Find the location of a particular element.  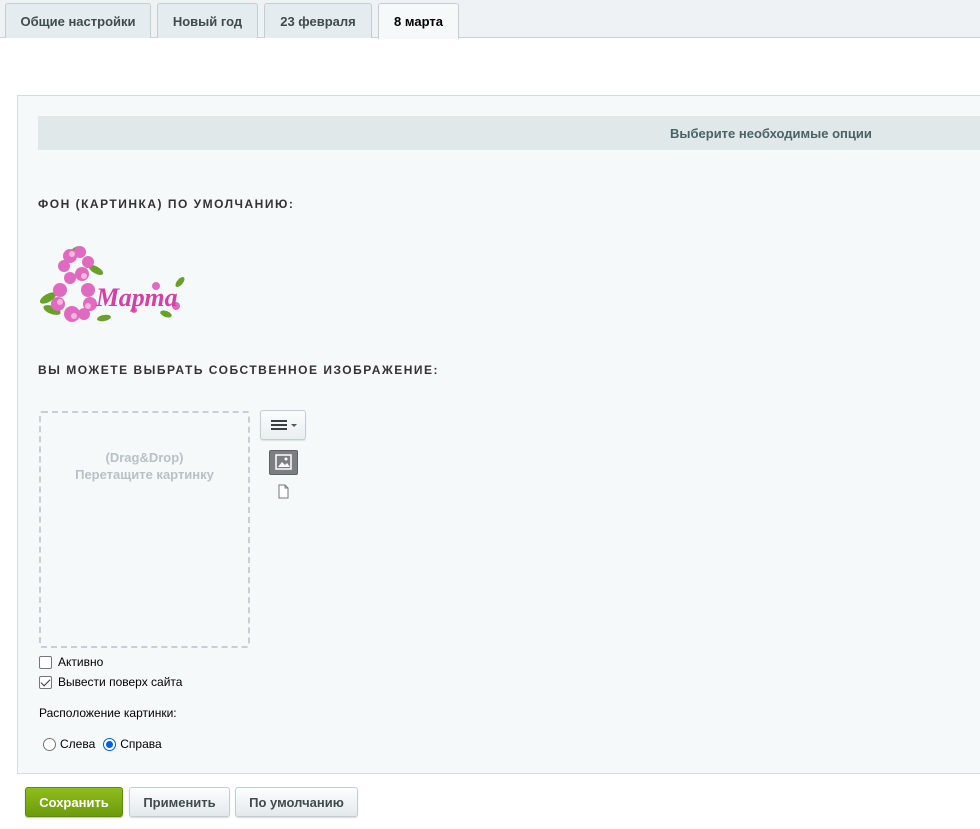

overlay-checkbox is located at coordinates (45, 682).